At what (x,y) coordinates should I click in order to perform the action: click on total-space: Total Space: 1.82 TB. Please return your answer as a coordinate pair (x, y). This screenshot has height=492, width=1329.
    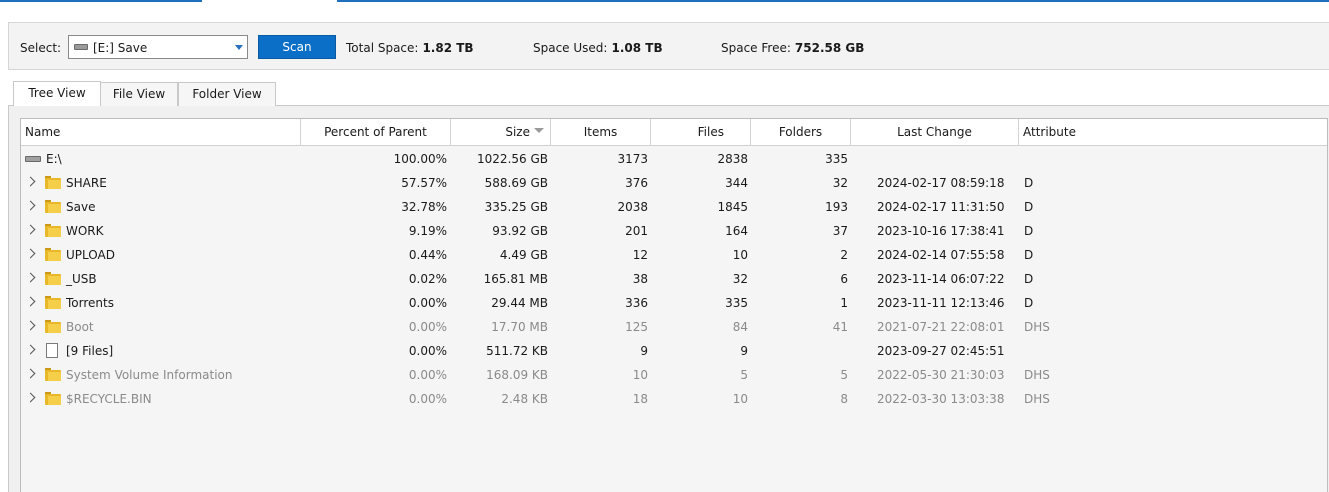
    Looking at the image, I should click on (410, 48).